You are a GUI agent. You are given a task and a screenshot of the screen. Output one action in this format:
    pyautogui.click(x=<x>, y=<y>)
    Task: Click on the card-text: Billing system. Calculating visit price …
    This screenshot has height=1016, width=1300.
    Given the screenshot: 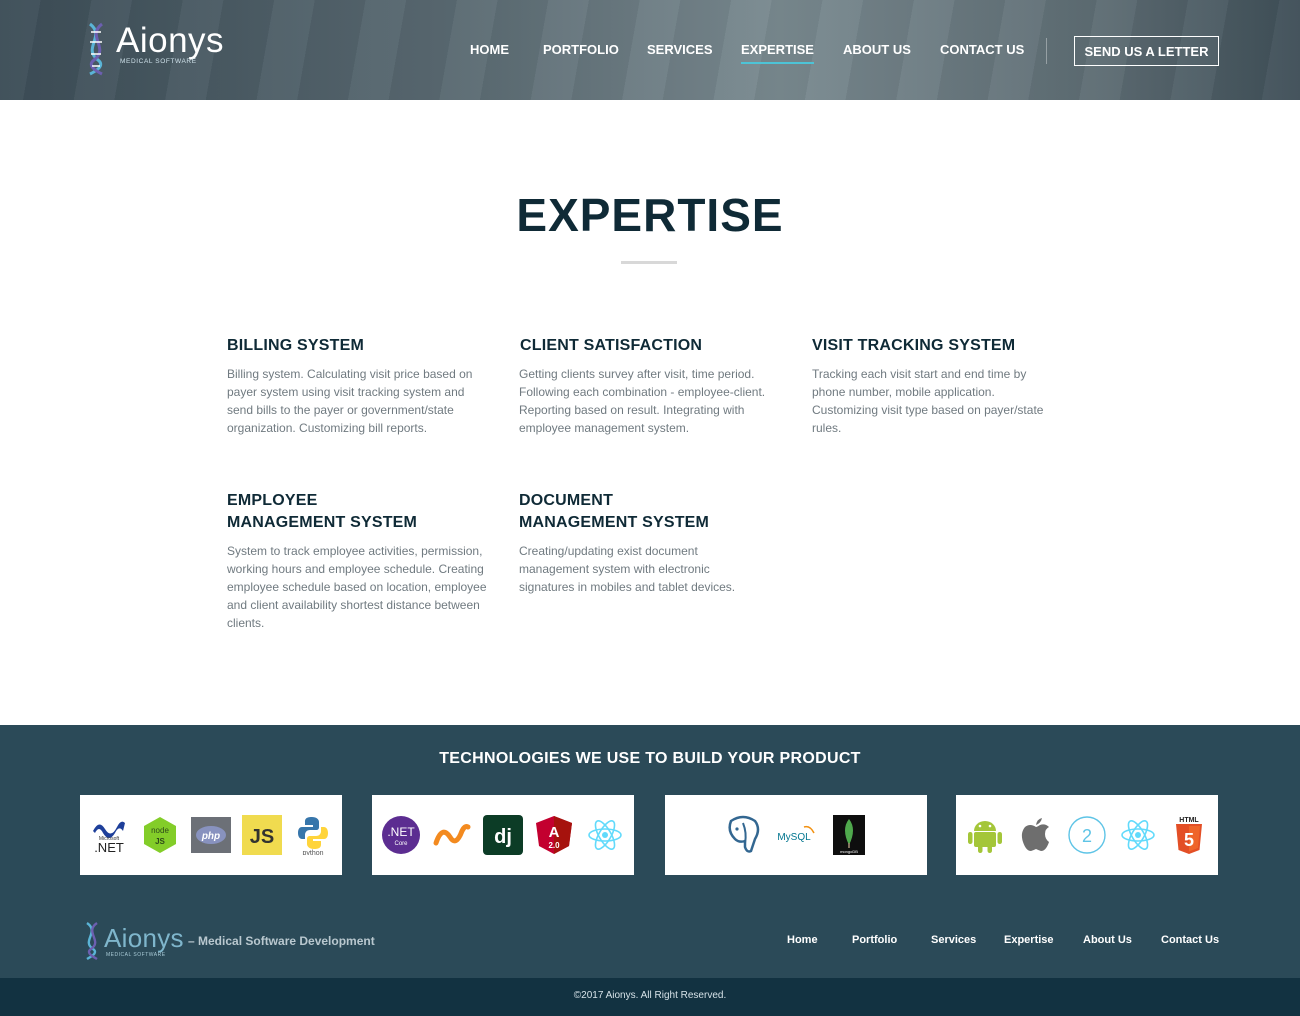 What is the action you would take?
    pyautogui.click(x=350, y=401)
    